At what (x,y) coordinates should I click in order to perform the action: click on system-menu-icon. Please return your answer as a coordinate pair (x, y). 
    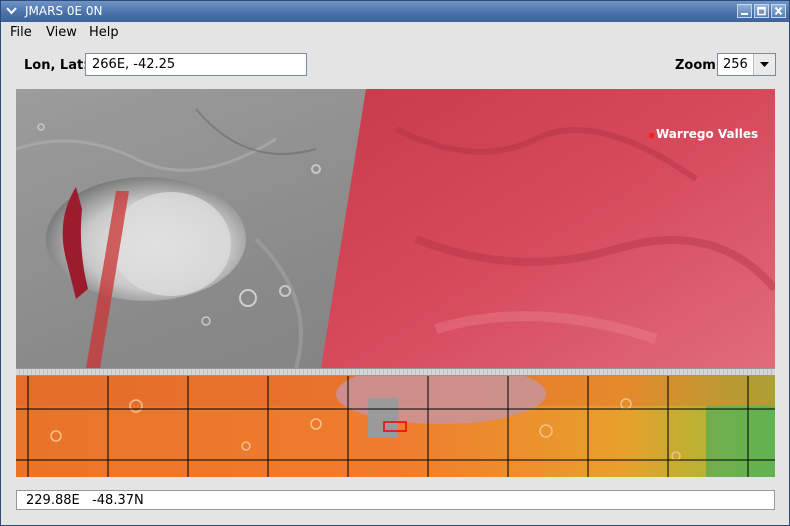
    Looking at the image, I should click on (11, 11).